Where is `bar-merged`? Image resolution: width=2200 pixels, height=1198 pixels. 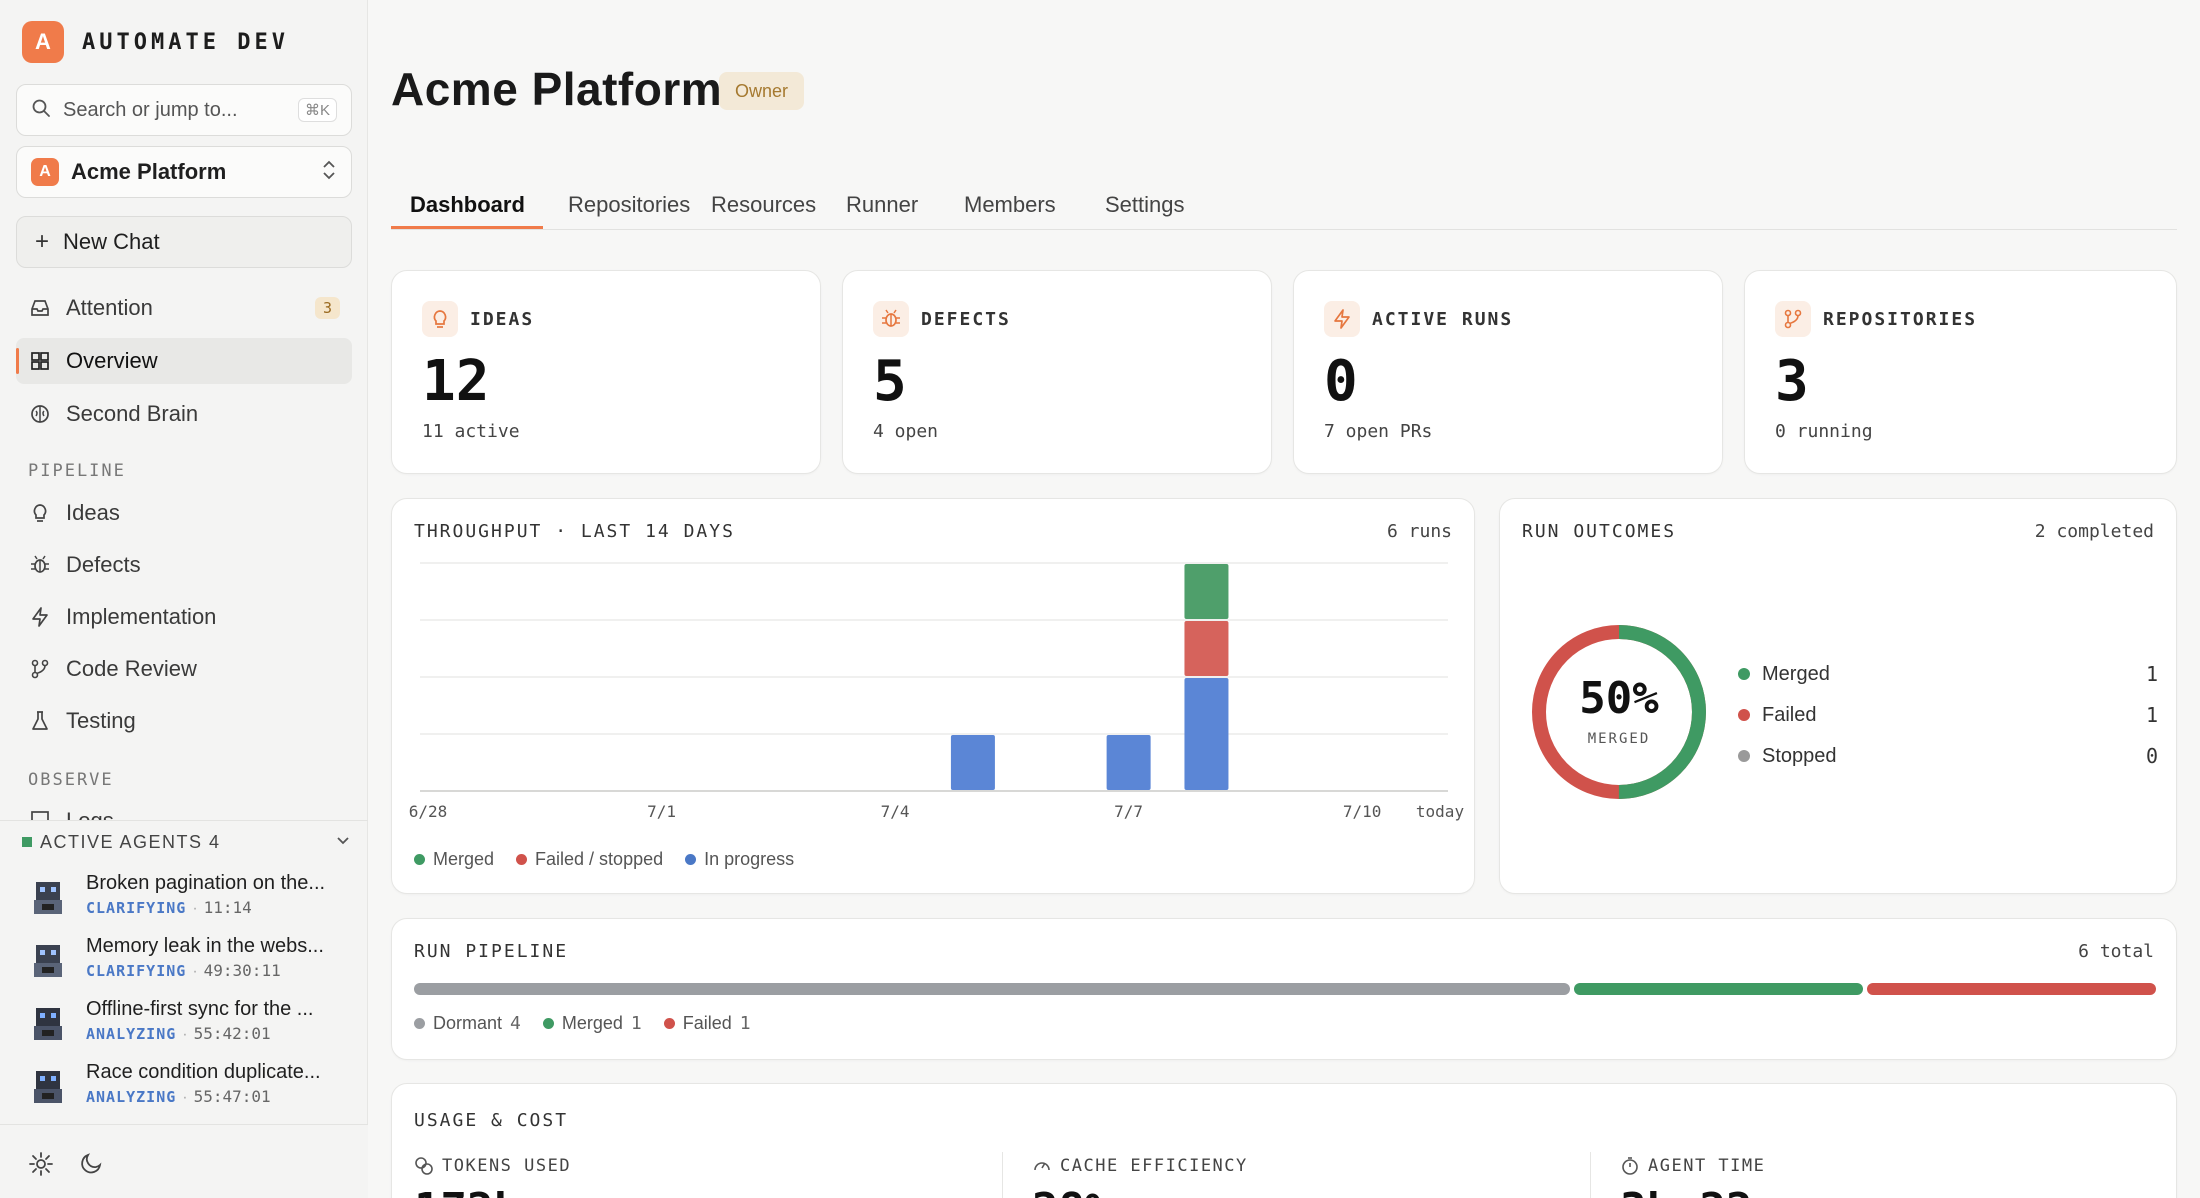 bar-merged is located at coordinates (1206, 591).